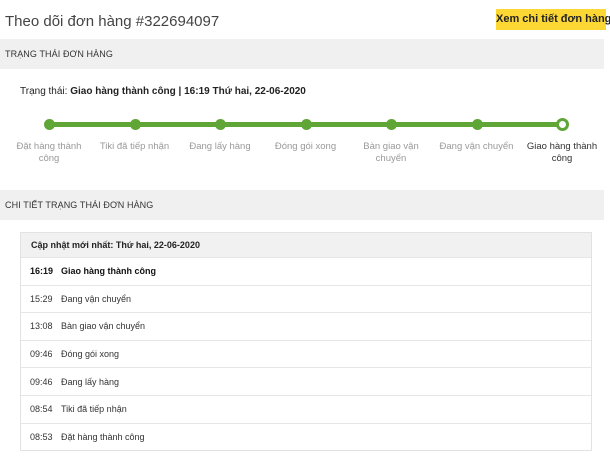 Image resolution: width=610 pixels, height=468 pixels. I want to click on row-status-text: Đang lấy hàng, so click(90, 381).